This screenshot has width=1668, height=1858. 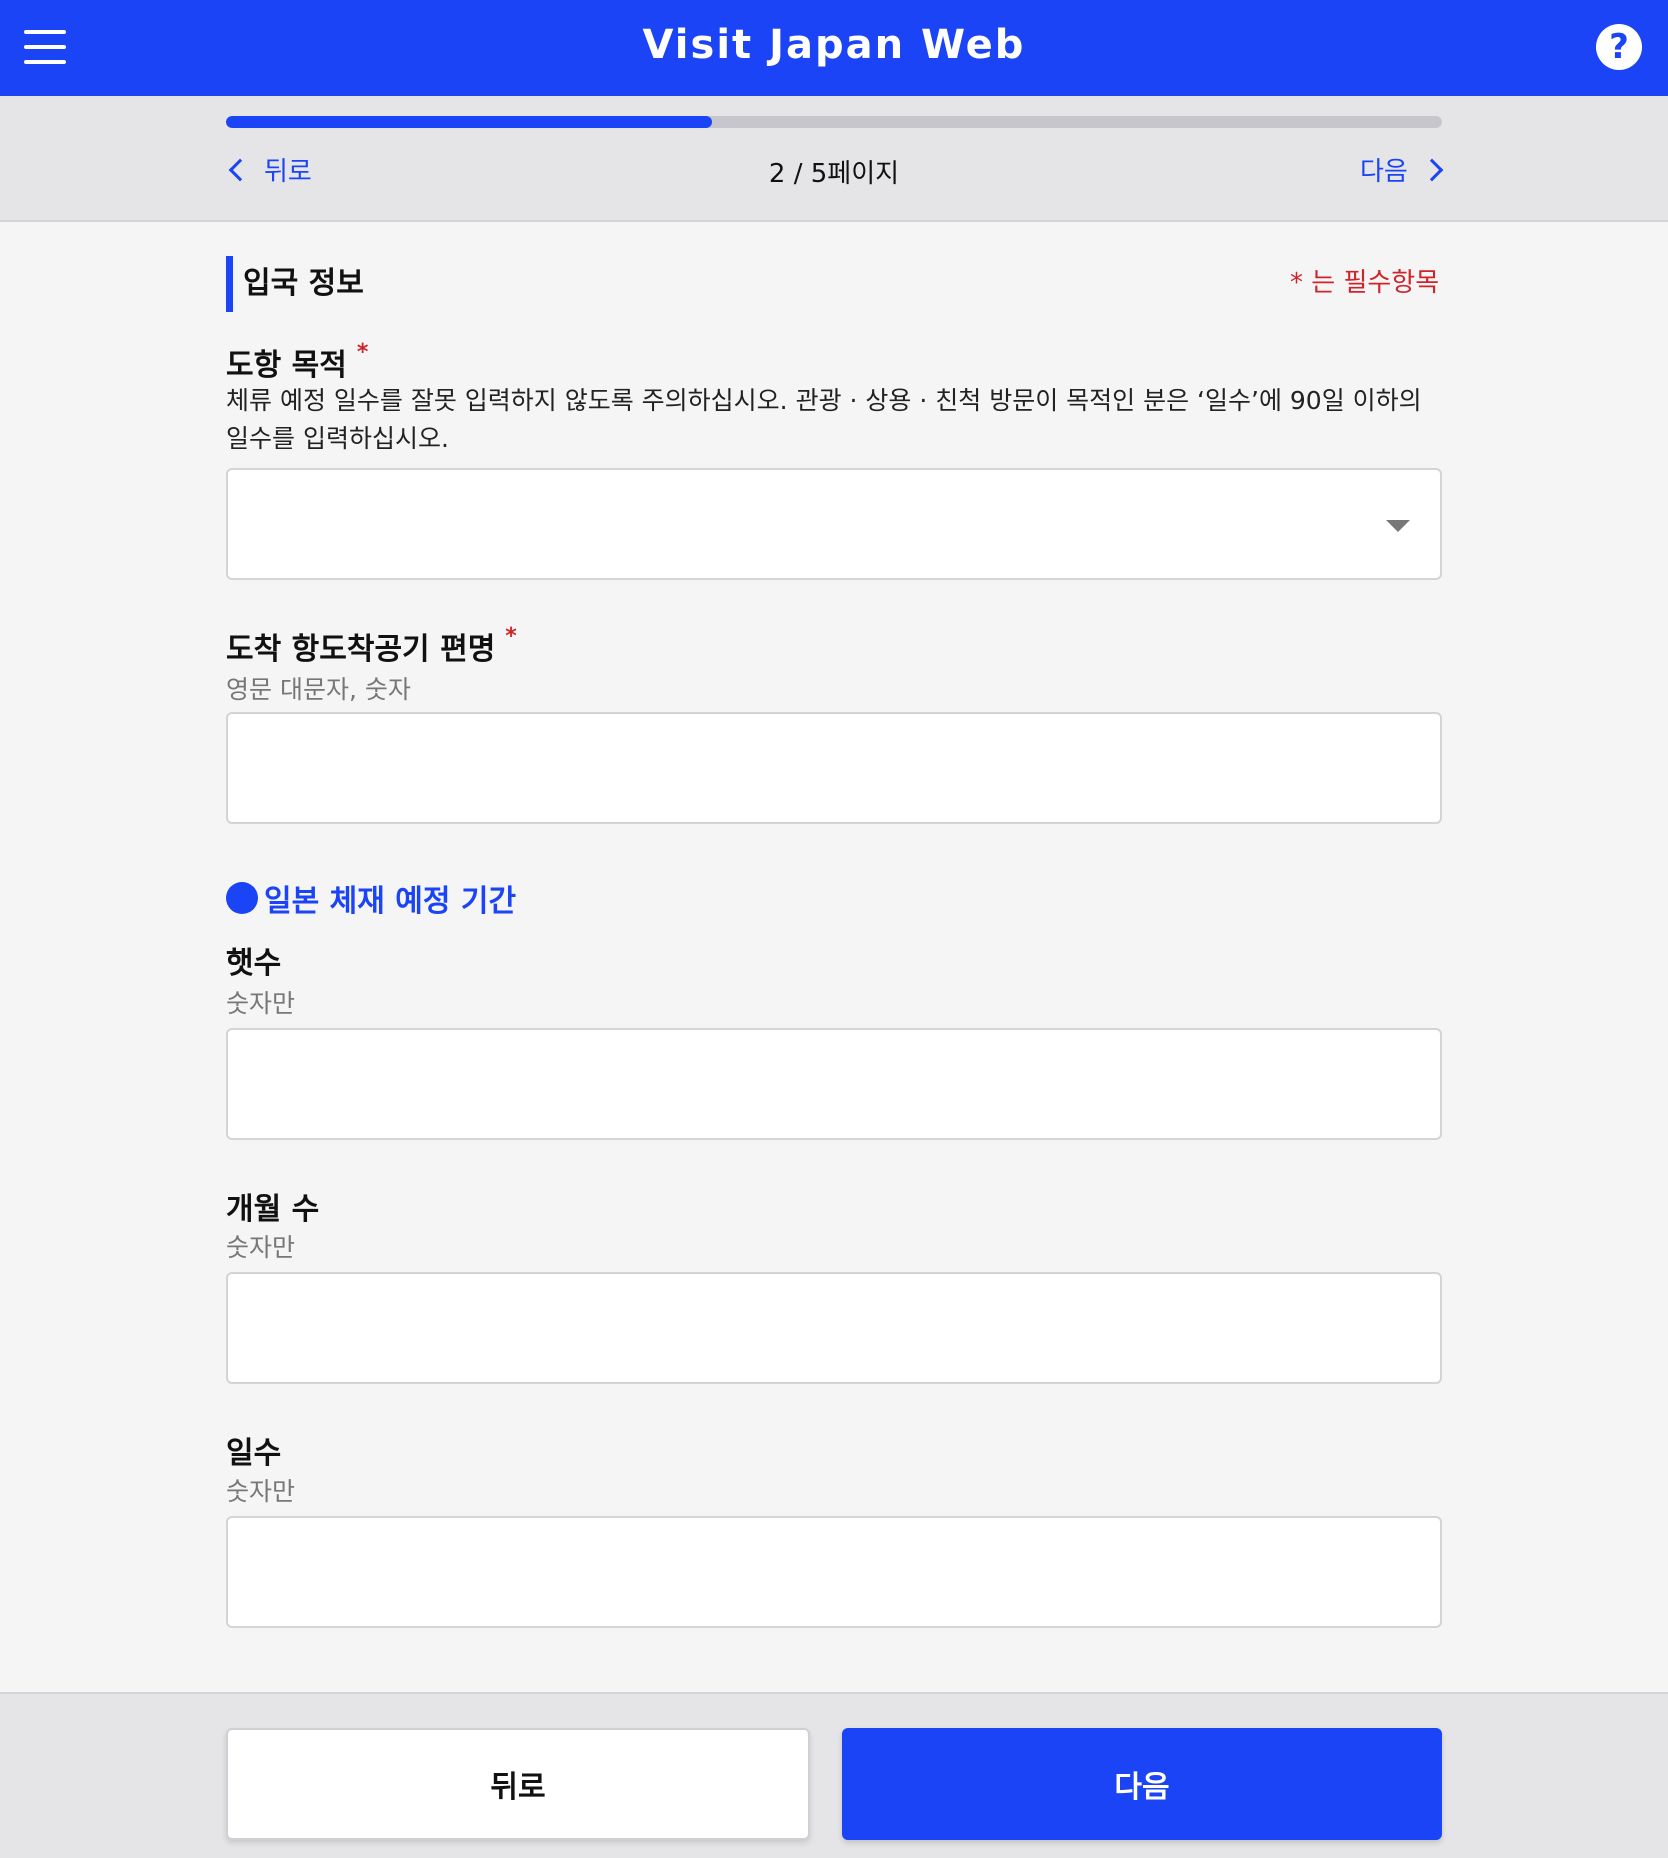 I want to click on days-field, so click(x=834, y=1572).